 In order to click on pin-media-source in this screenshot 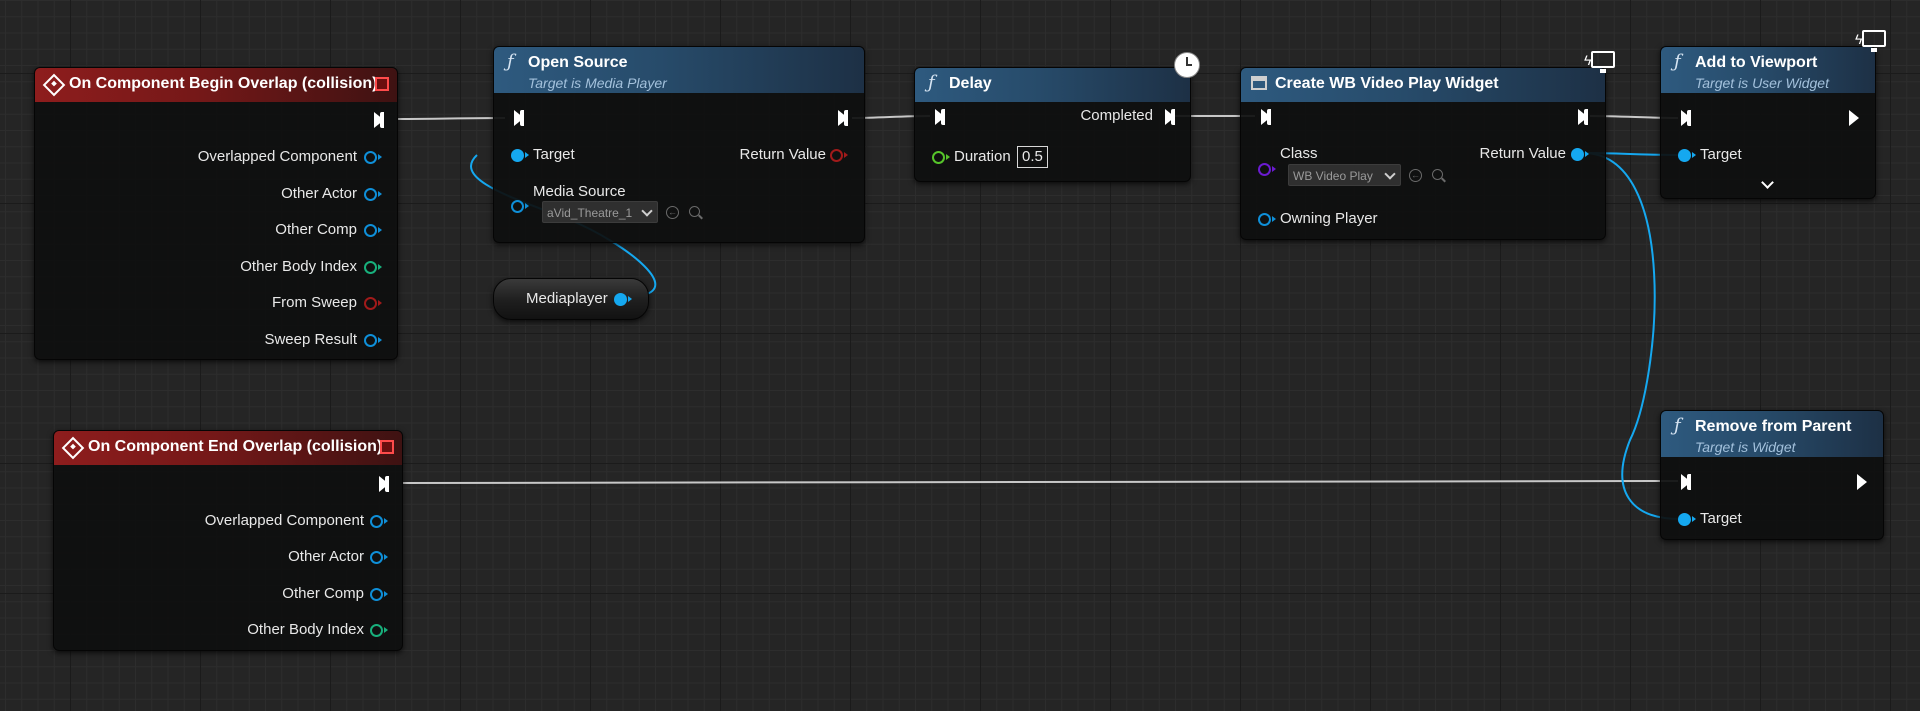, I will do `click(520, 206)`.